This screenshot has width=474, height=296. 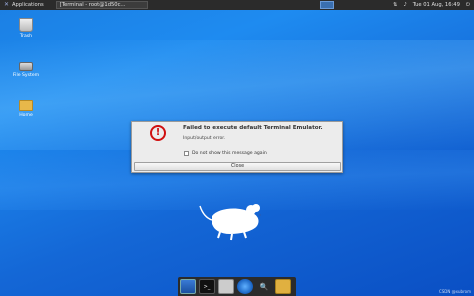 I want to click on watermark: CSDN @xubrom, so click(x=454, y=291).